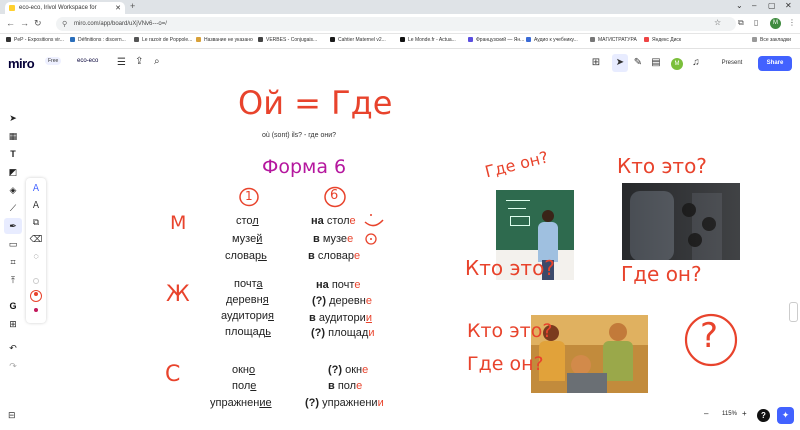  I want to click on marker-icon: Ａ, so click(36, 205).